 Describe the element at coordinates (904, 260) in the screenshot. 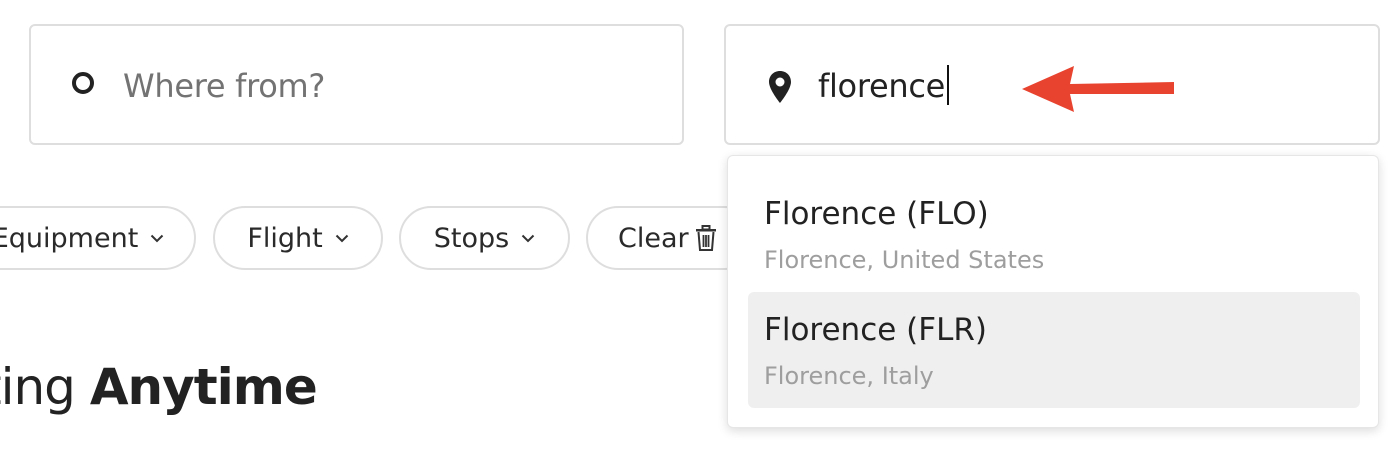

I see `suggestion-subtitle: Florence, United States` at that location.